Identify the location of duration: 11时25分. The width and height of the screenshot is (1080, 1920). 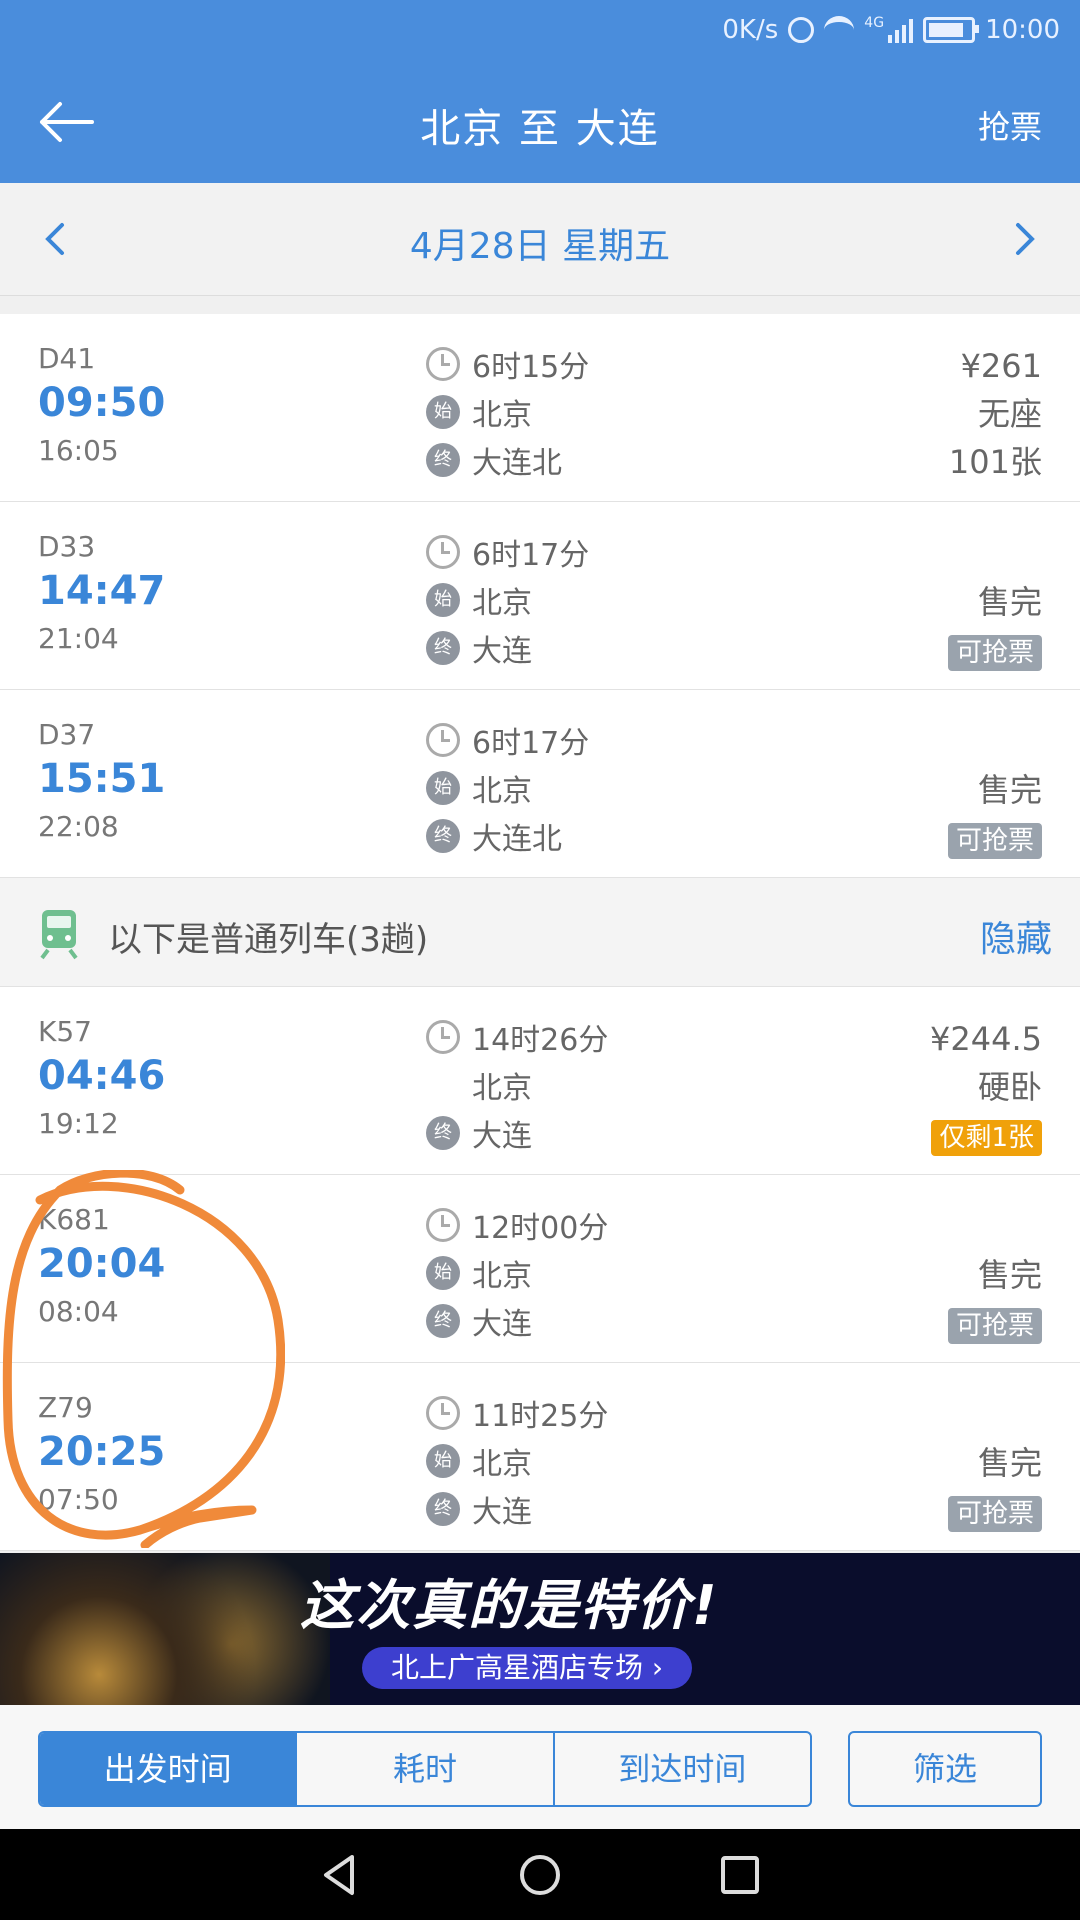
(540, 1416).